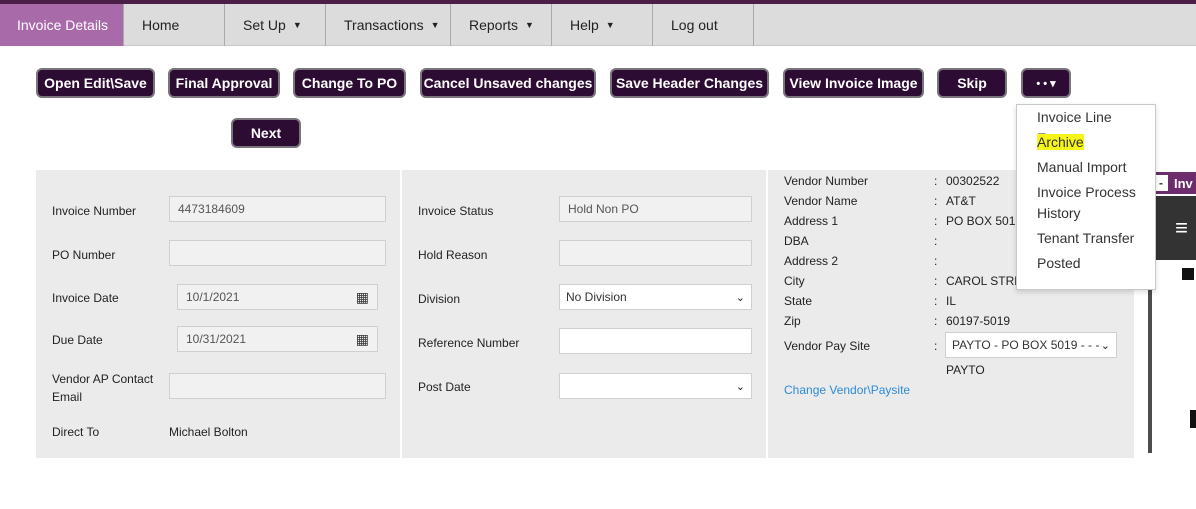 The height and width of the screenshot is (509, 1196). What do you see at coordinates (853, 83) in the screenshot?
I see `view-invoice-image-button: View Invoice Image` at bounding box center [853, 83].